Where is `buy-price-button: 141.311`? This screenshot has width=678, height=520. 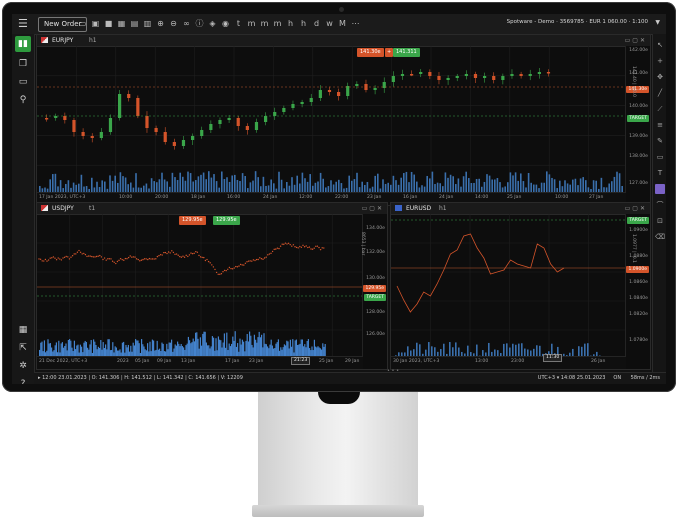
buy-price-button: 141.311 is located at coordinates (406, 52).